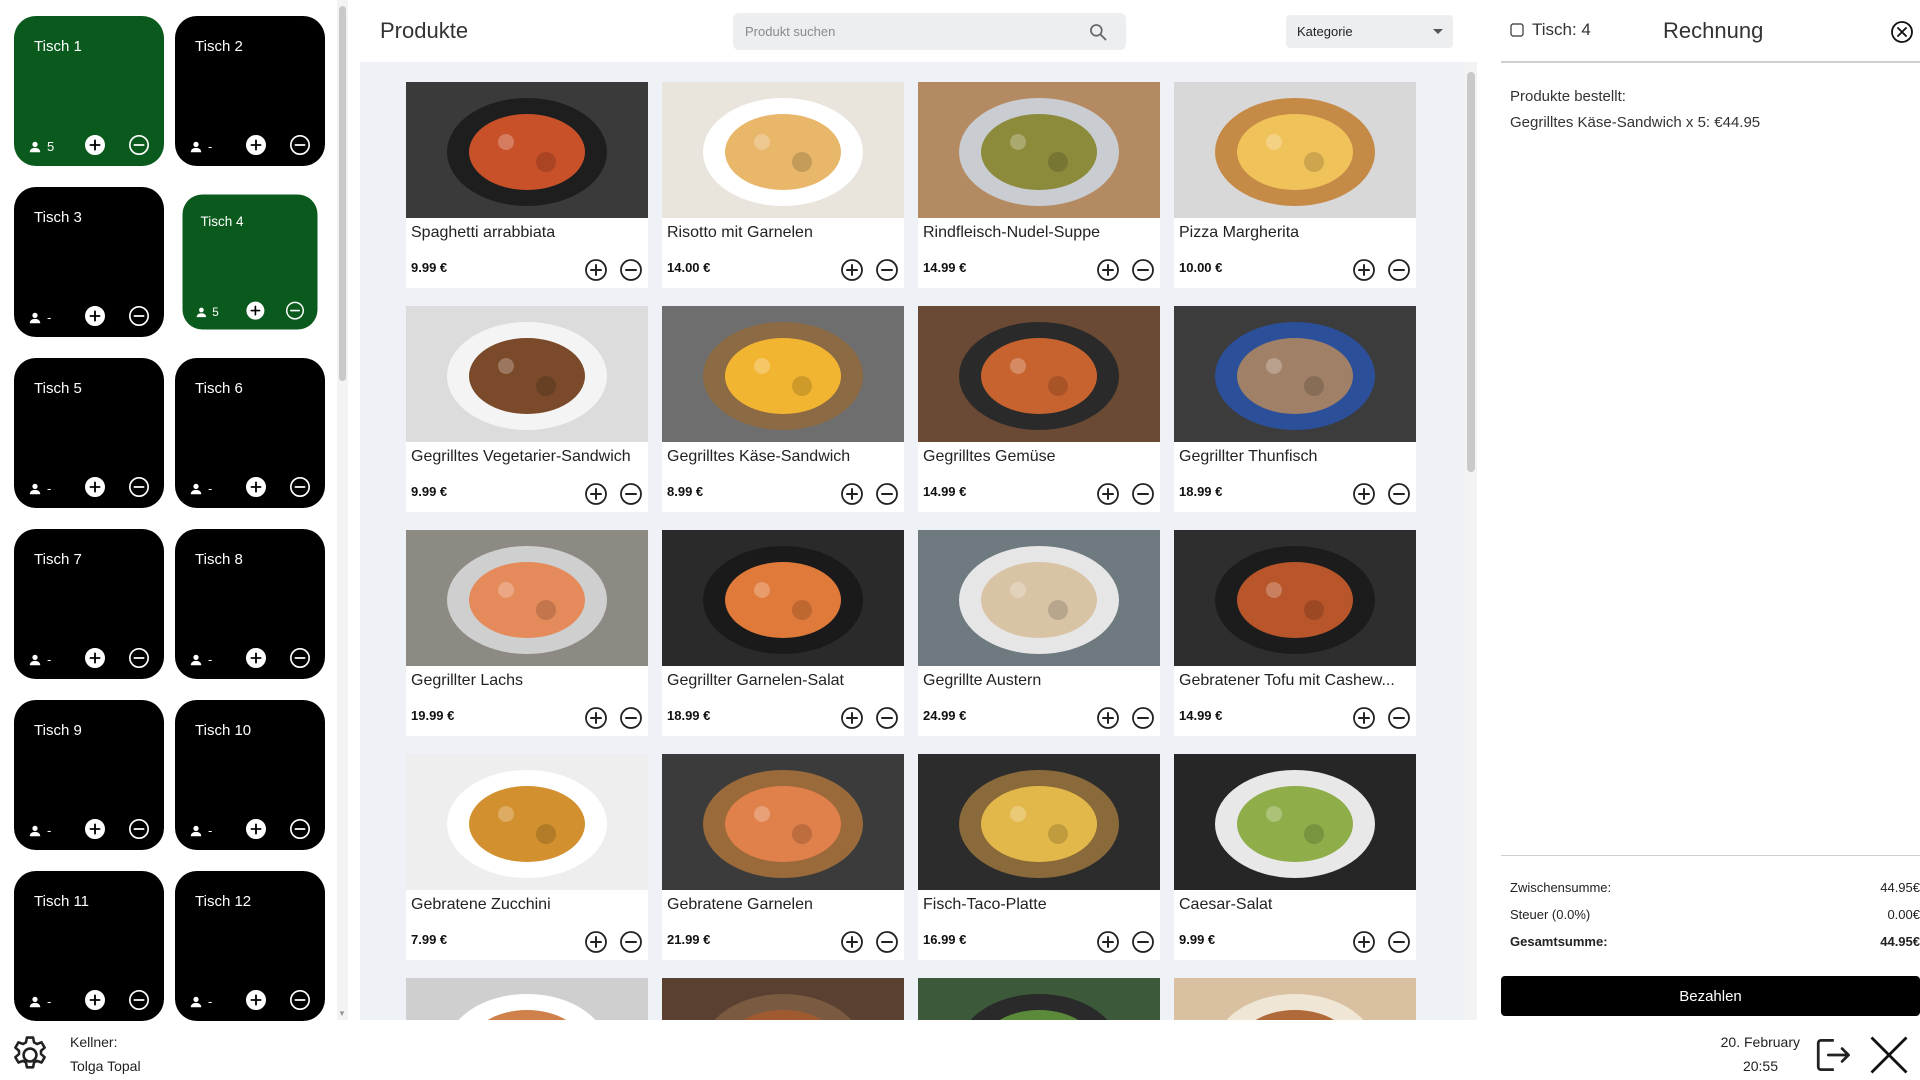 The width and height of the screenshot is (1920, 1080). Describe the element at coordinates (527, 185) in the screenshot. I see `product-card: Spaghetti arrabbiata 9.99 €` at that location.